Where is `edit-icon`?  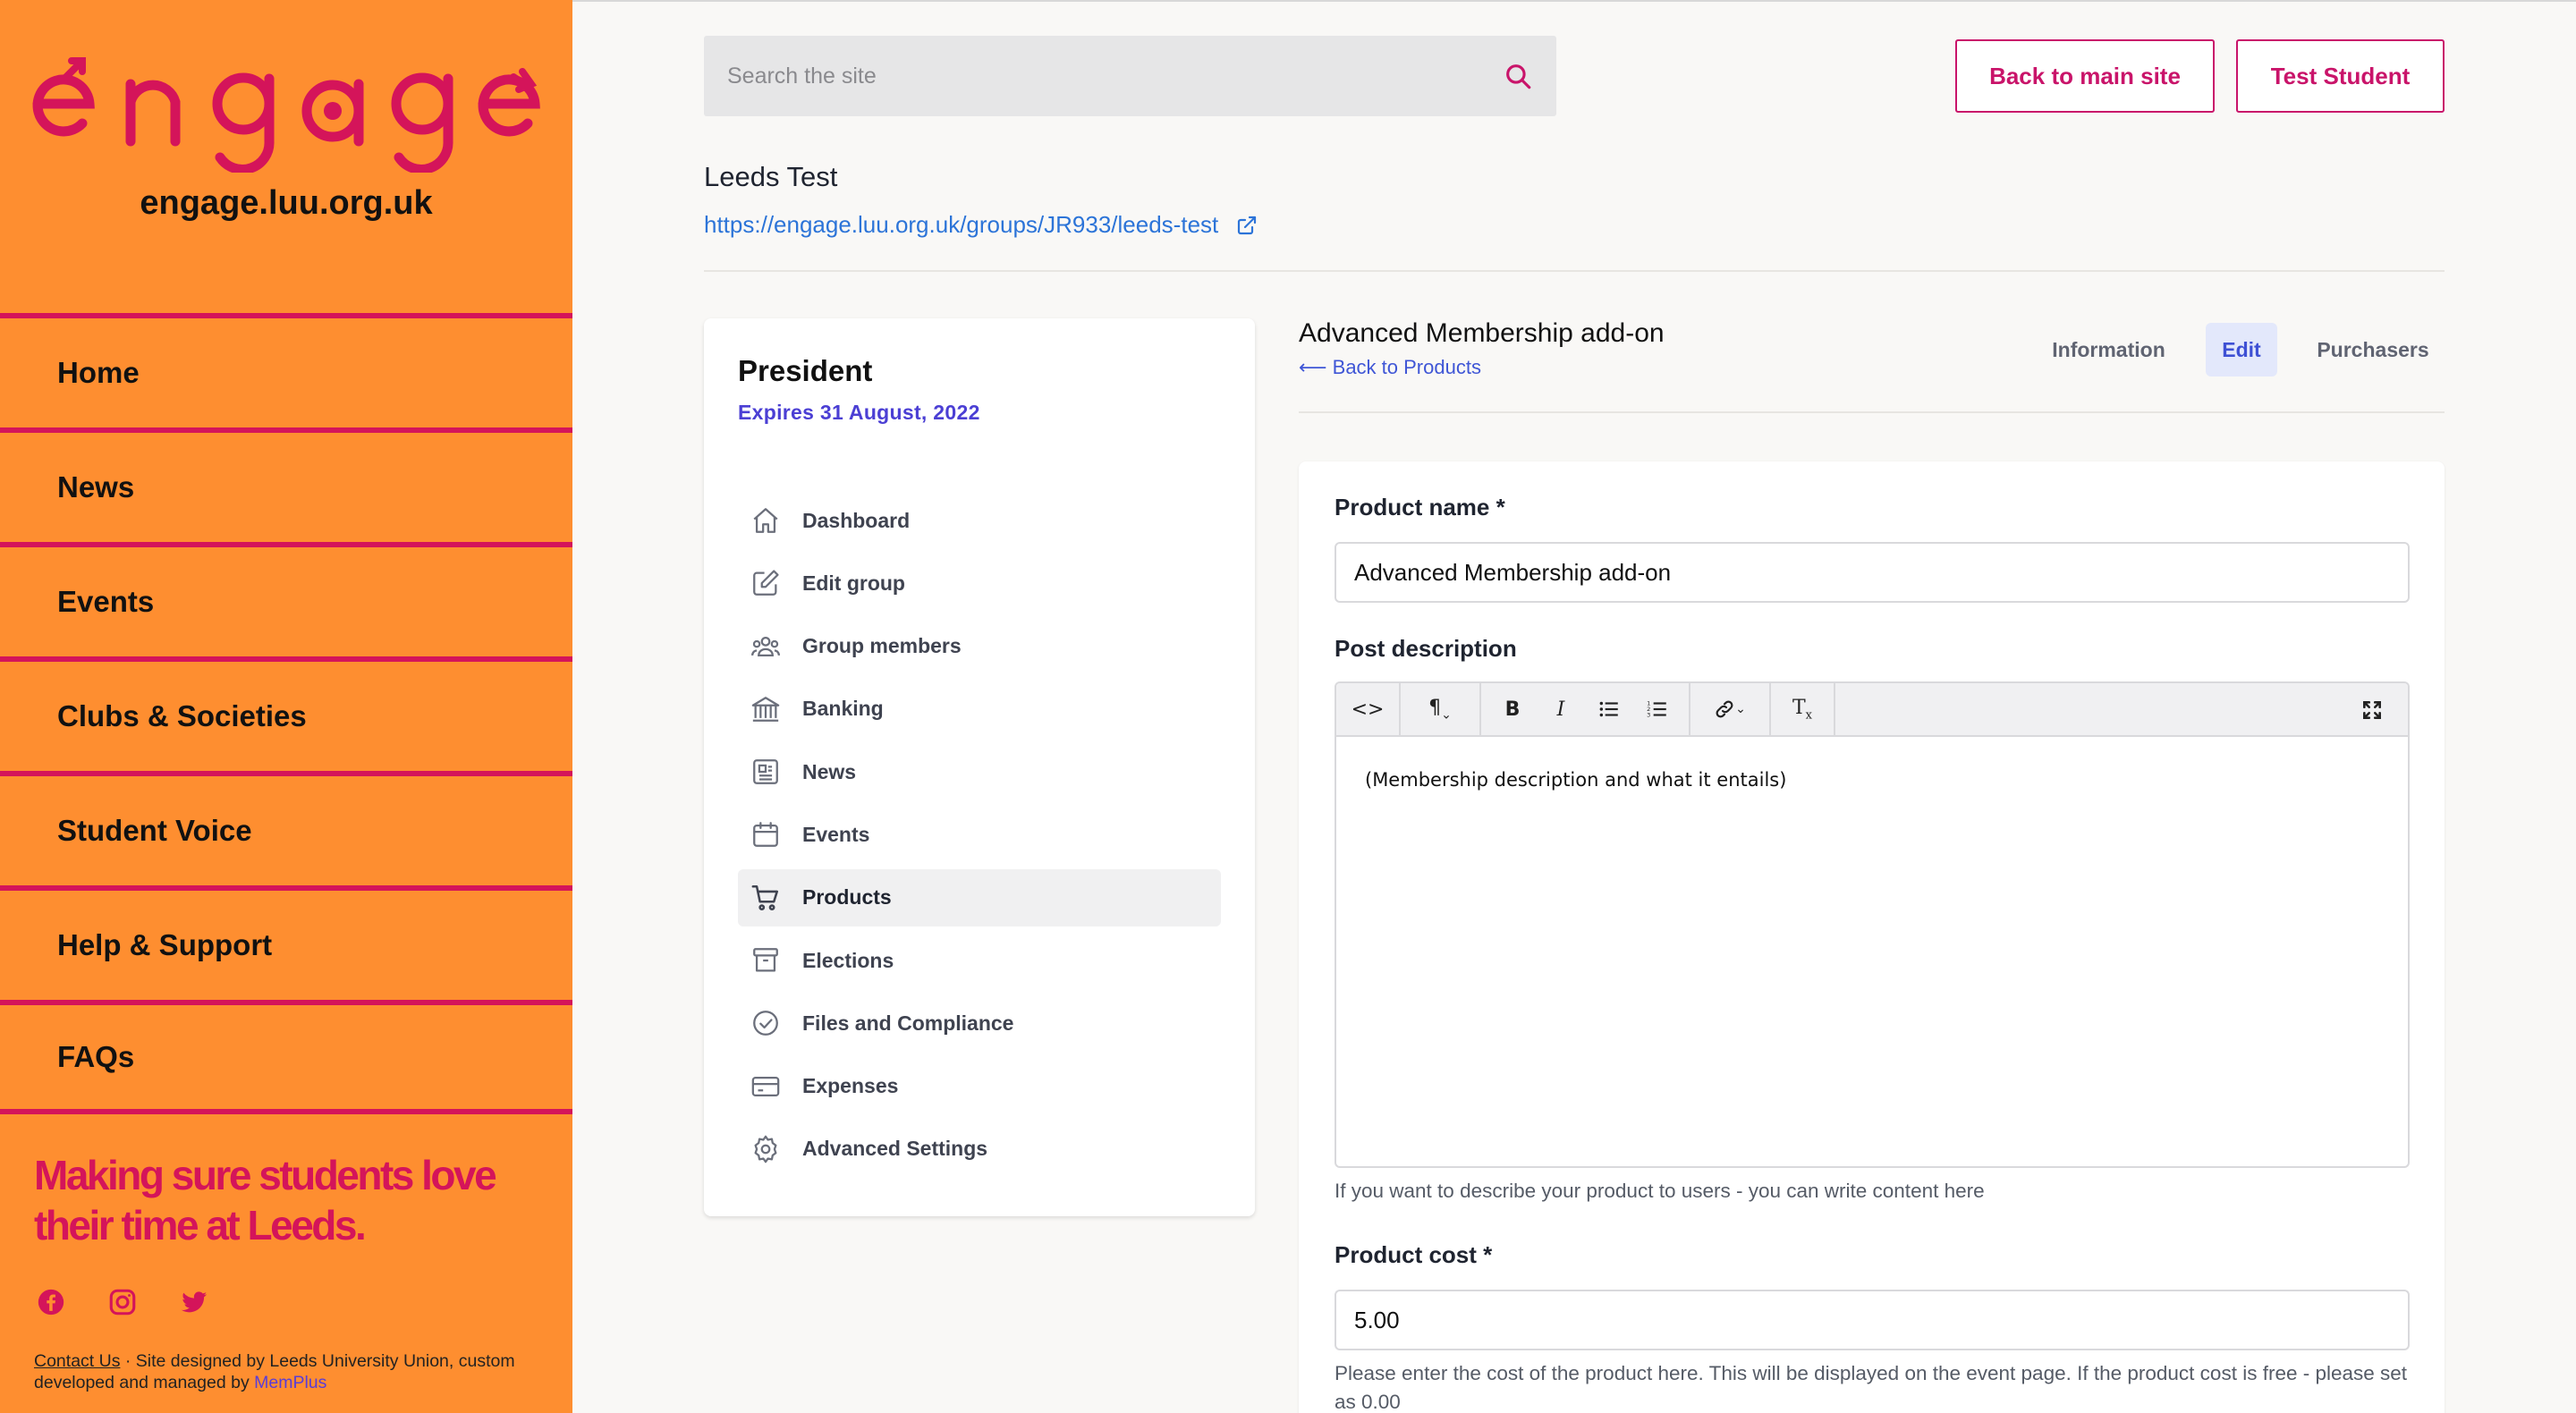
edit-icon is located at coordinates (766, 583).